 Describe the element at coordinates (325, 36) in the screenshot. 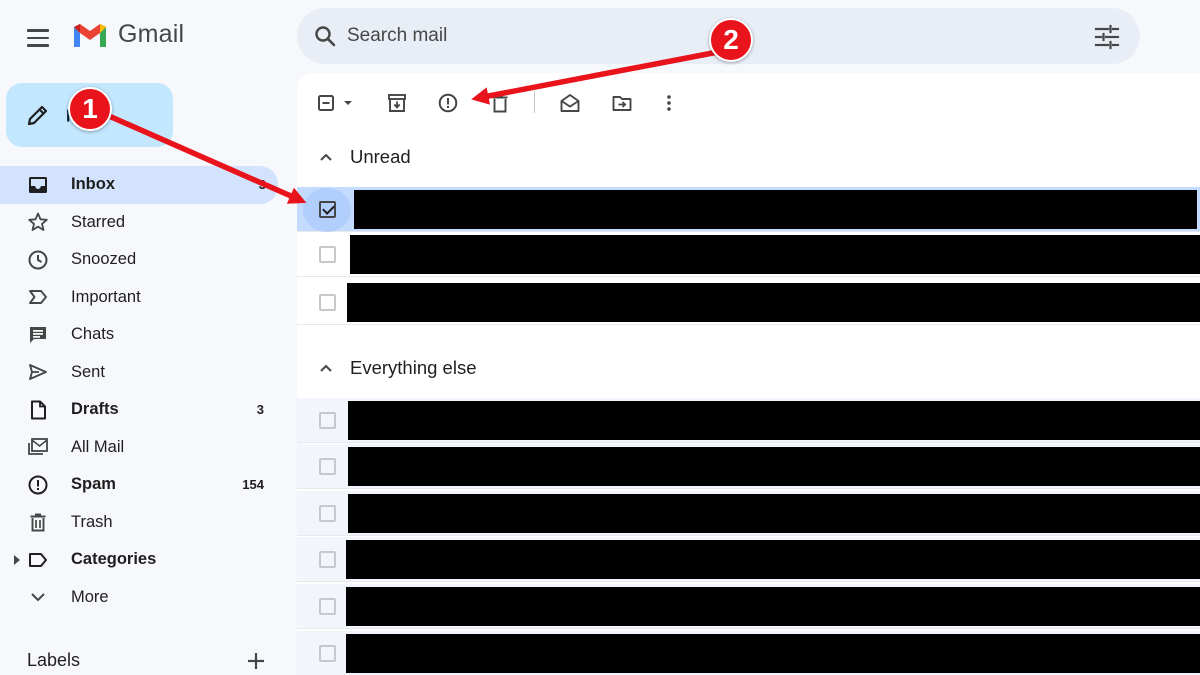

I see `search-icon` at that location.